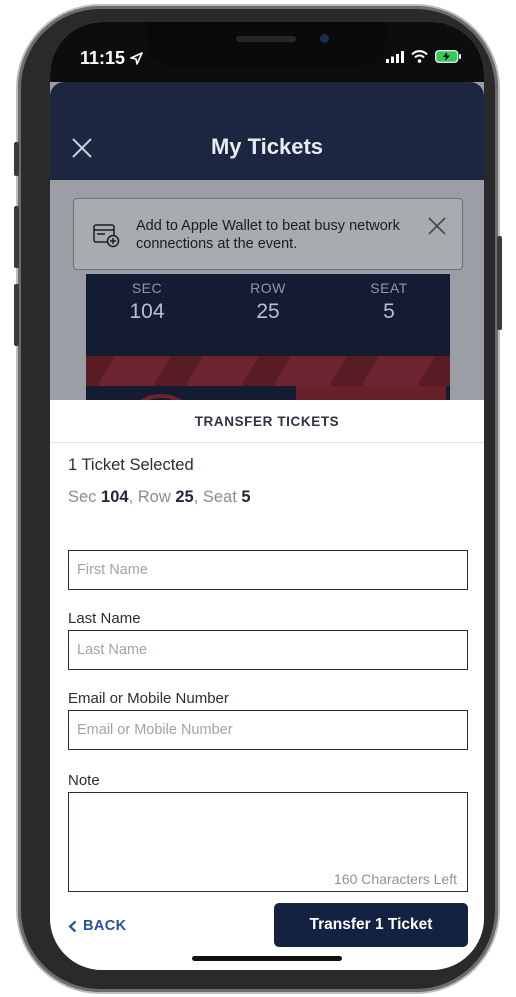  Describe the element at coordinates (184, 497) in the screenshot. I see `row-number: 25` at that location.